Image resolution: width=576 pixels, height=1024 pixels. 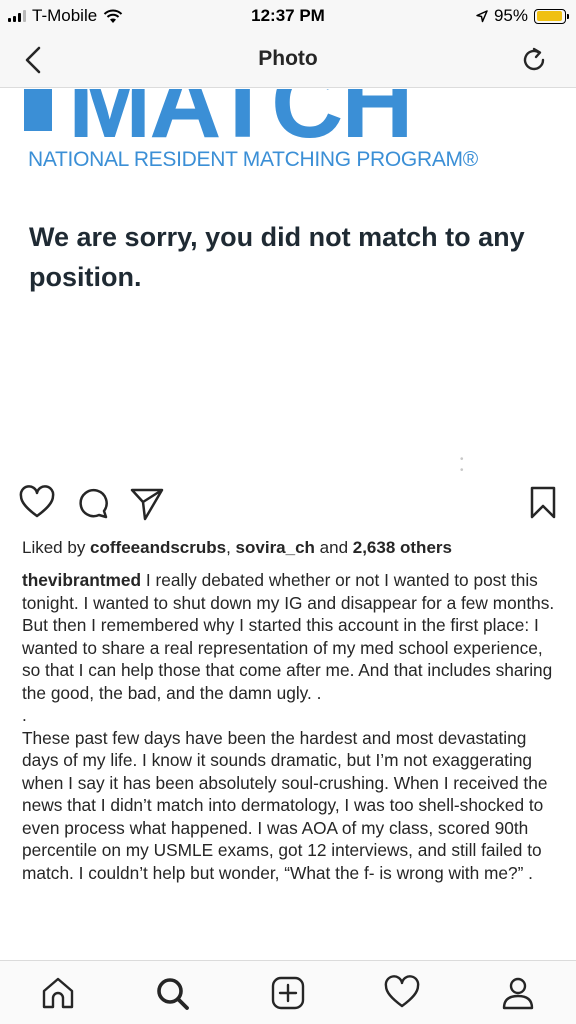 I want to click on battery-fill, so click(x=549, y=16).